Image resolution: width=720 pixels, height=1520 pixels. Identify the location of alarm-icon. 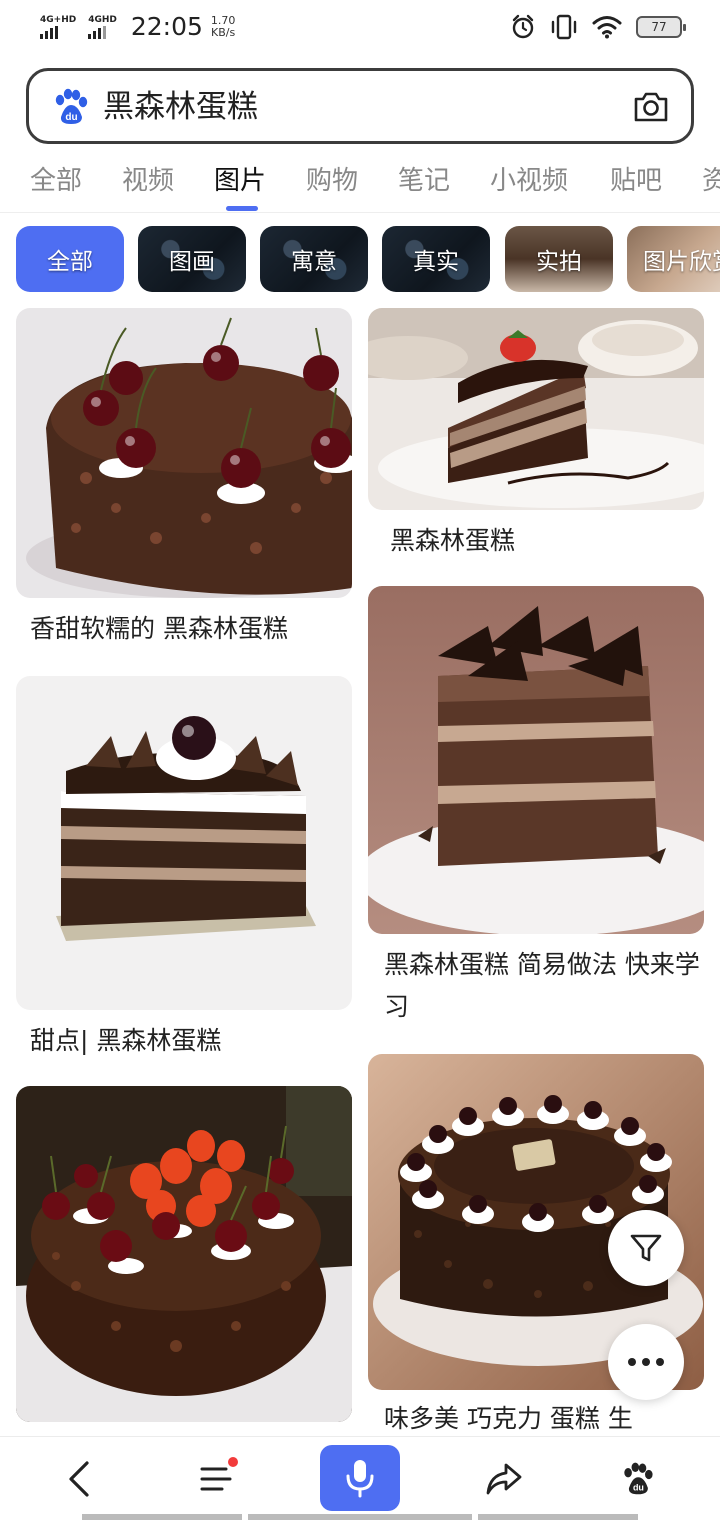
(523, 26).